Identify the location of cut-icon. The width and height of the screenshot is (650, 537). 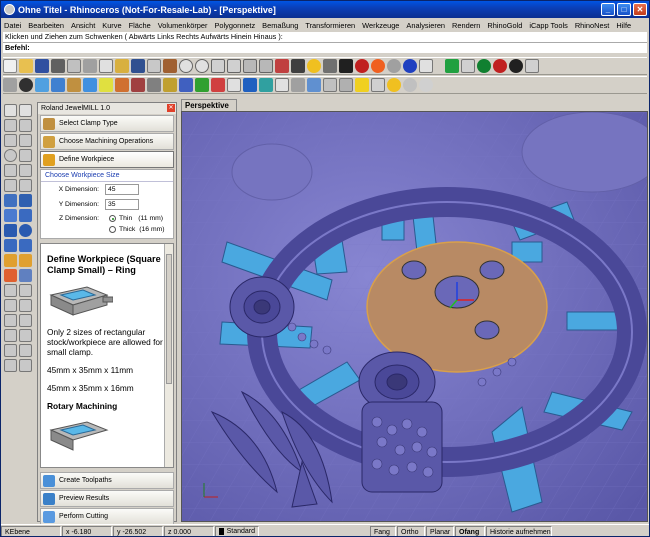
(90, 66).